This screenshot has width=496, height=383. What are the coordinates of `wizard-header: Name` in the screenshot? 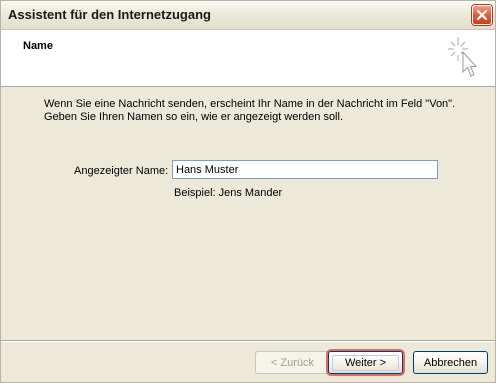 It's located at (248, 58).